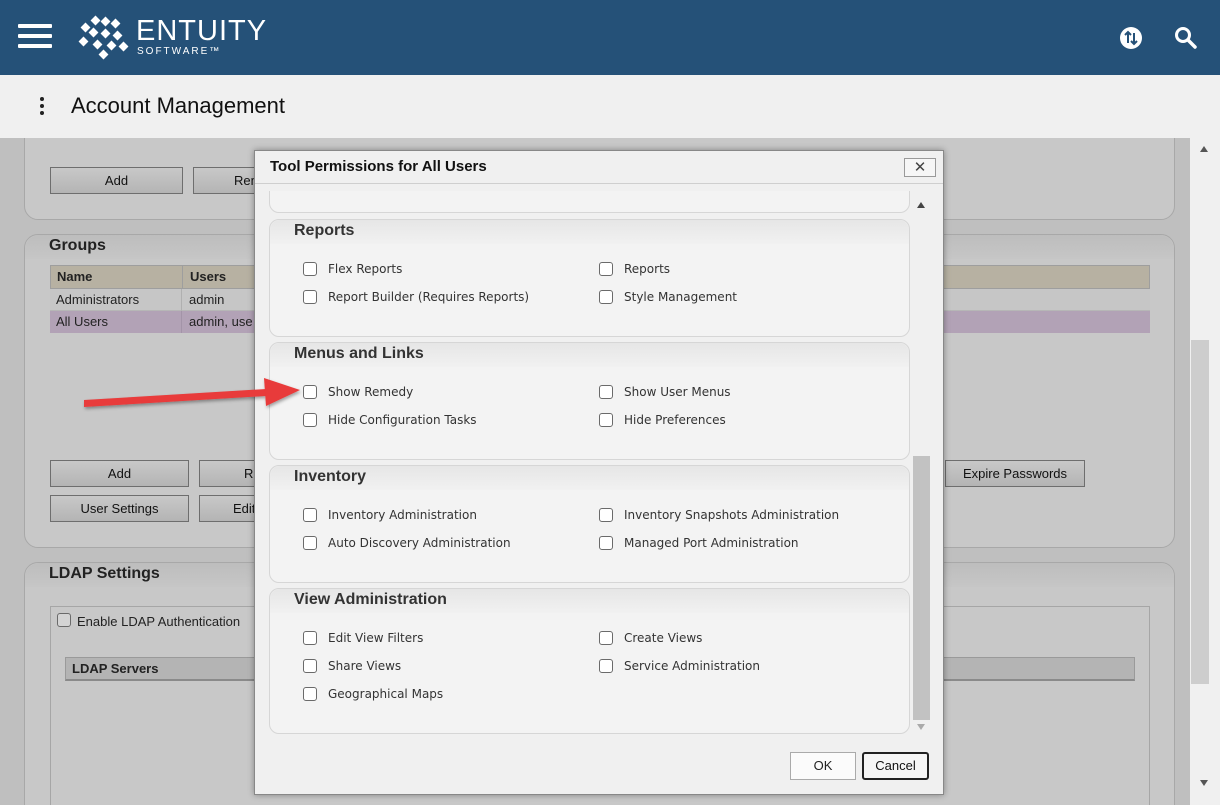 This screenshot has height=805, width=1220. Describe the element at coordinates (116, 180) in the screenshot. I see `users-add-button: Add` at that location.